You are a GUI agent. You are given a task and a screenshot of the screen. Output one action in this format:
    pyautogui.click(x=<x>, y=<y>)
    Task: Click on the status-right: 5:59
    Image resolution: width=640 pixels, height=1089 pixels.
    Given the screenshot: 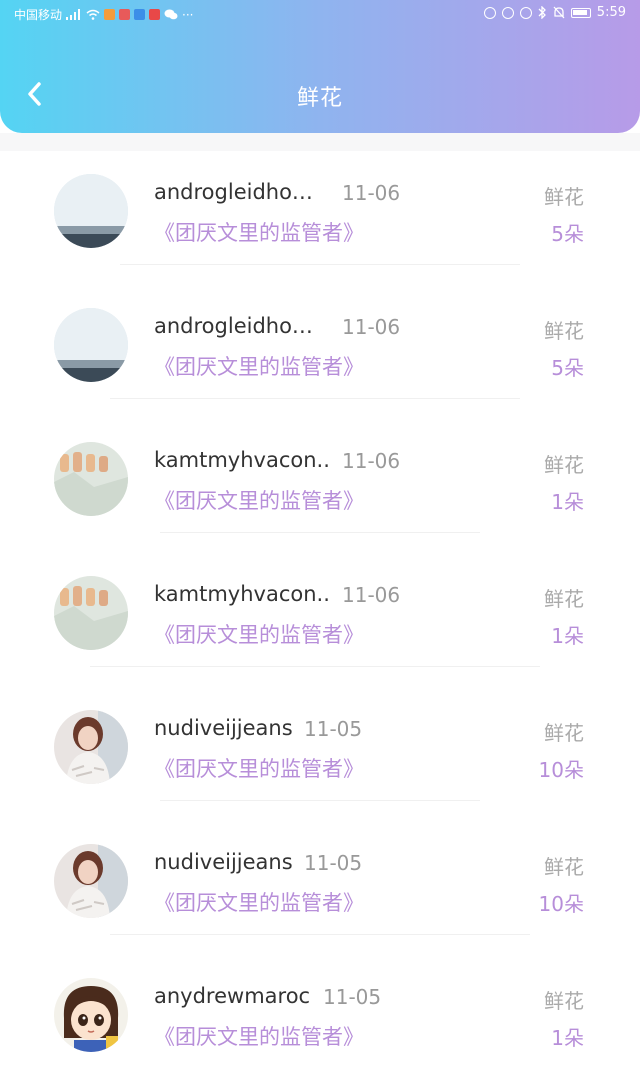 What is the action you would take?
    pyautogui.click(x=554, y=12)
    